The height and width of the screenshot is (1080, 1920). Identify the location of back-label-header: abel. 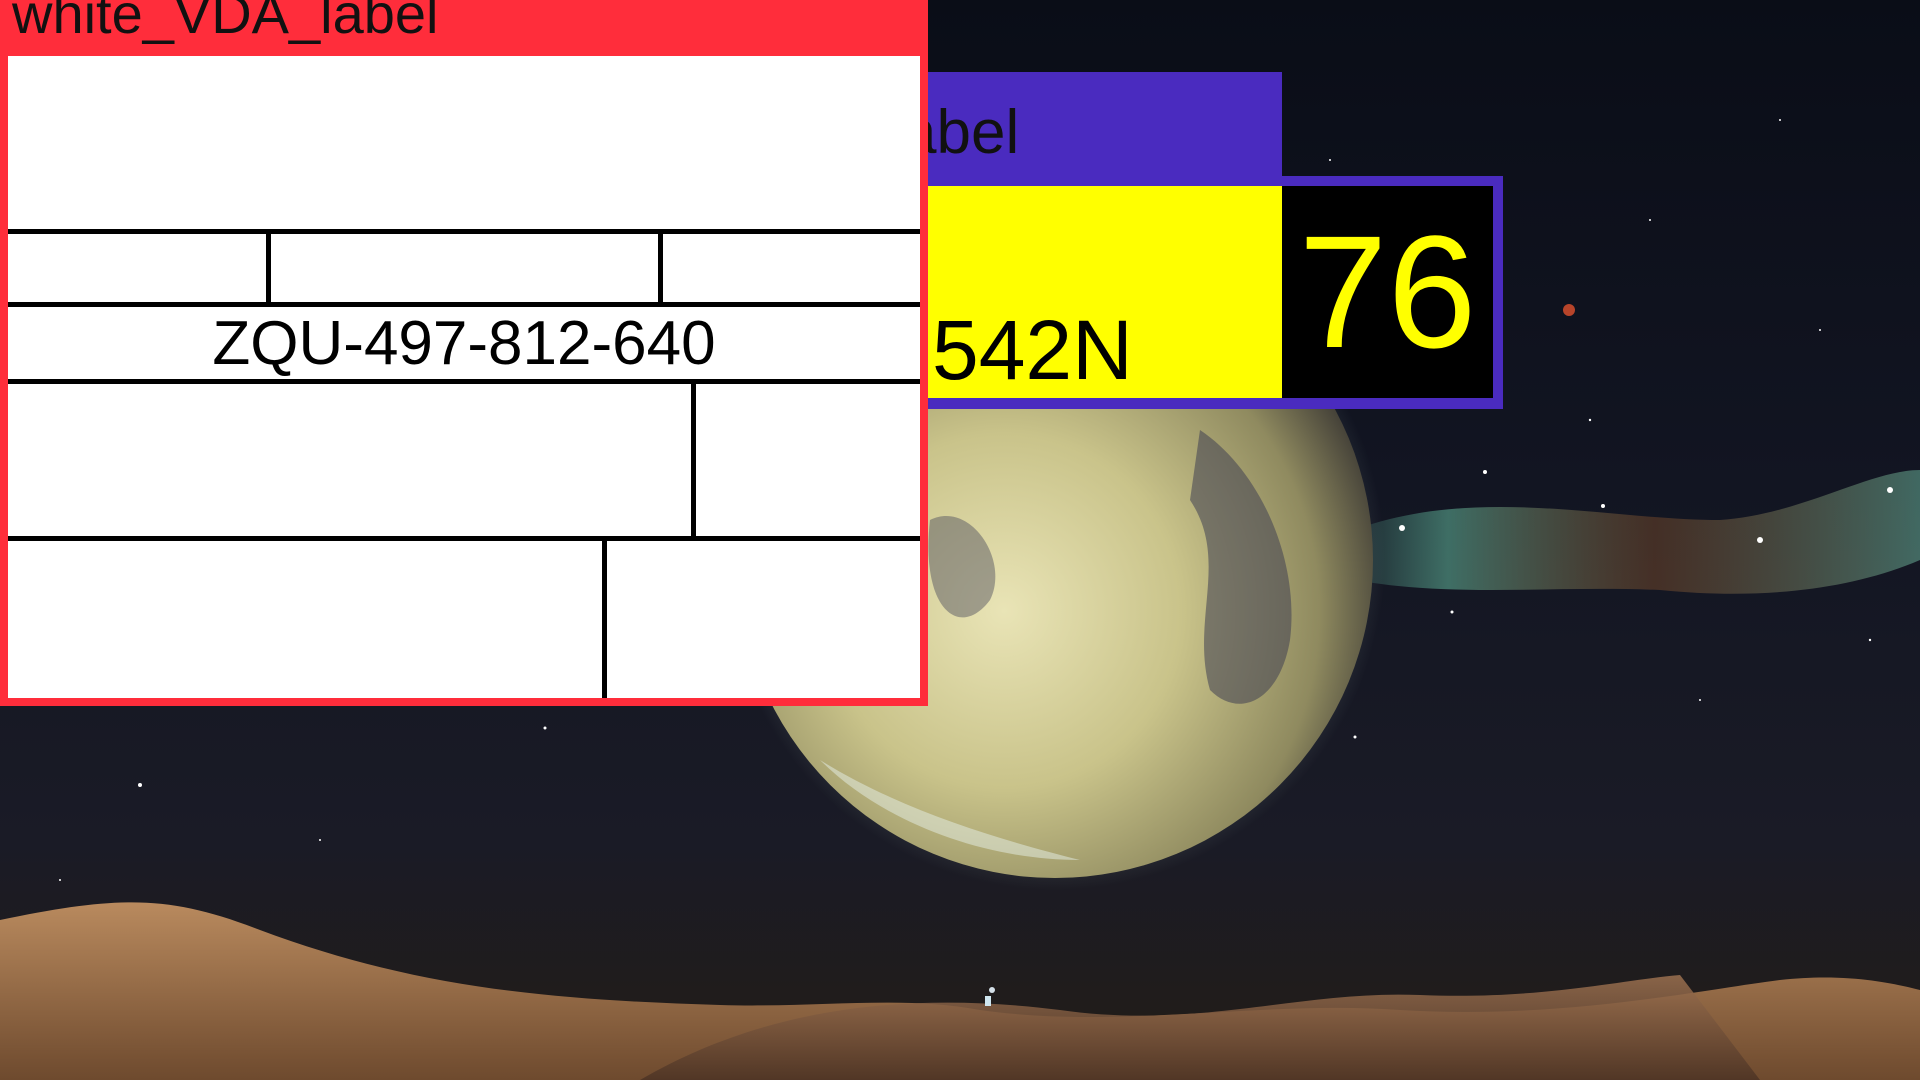
(1091, 124).